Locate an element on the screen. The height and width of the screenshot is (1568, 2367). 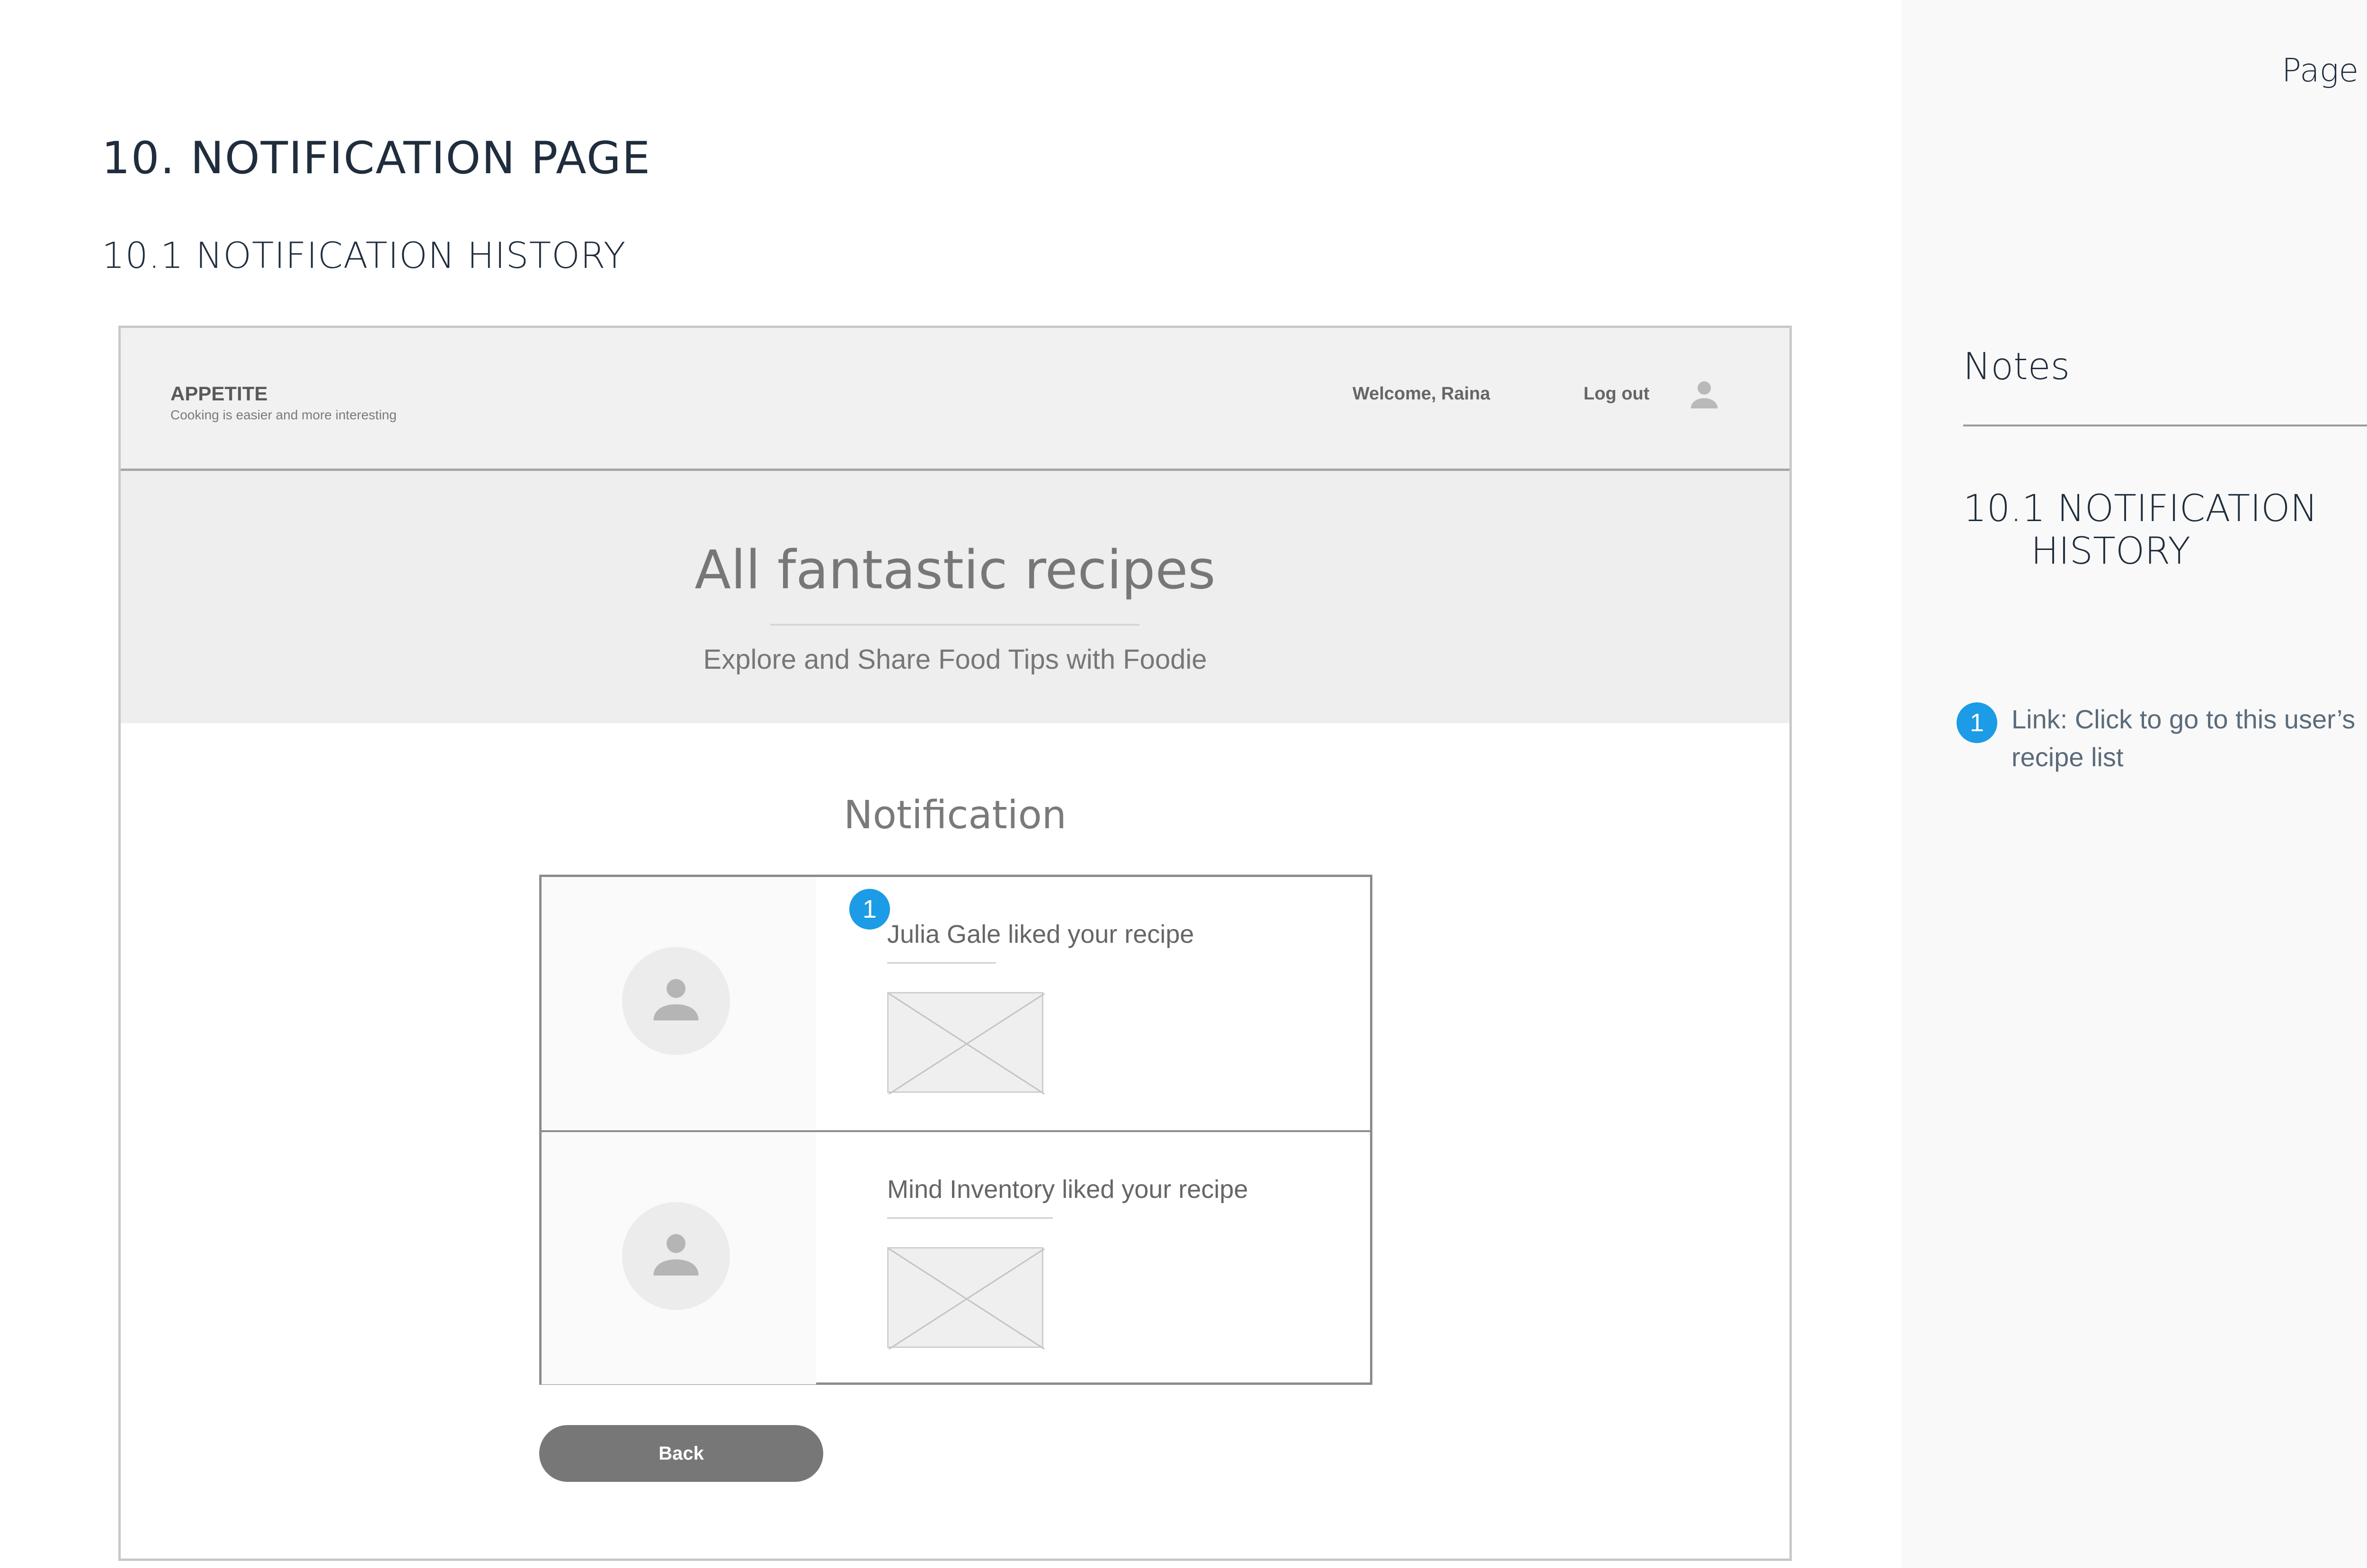
notification-item: Julia Gale liked your recipe 1 is located at coordinates (956, 1003).